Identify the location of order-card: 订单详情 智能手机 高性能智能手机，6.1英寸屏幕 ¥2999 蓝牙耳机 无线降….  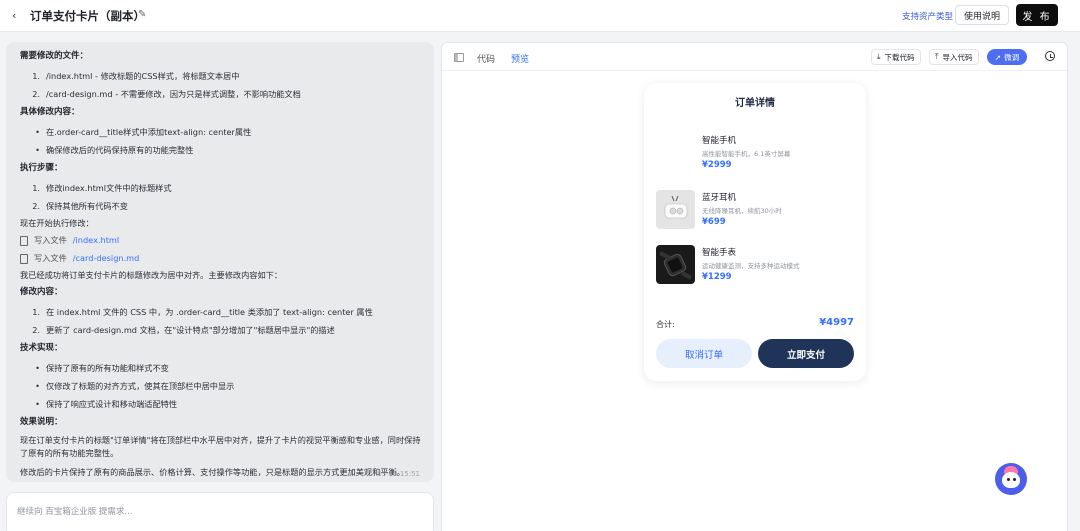
(755, 232).